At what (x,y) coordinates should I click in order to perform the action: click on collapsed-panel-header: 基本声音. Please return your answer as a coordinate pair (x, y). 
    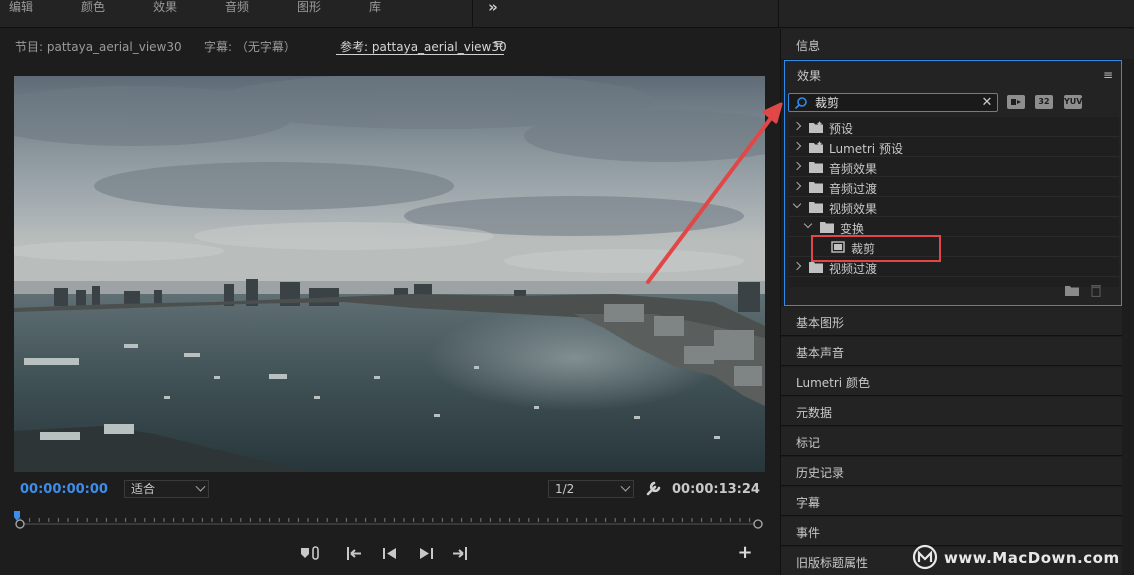
    Looking at the image, I should click on (951, 351).